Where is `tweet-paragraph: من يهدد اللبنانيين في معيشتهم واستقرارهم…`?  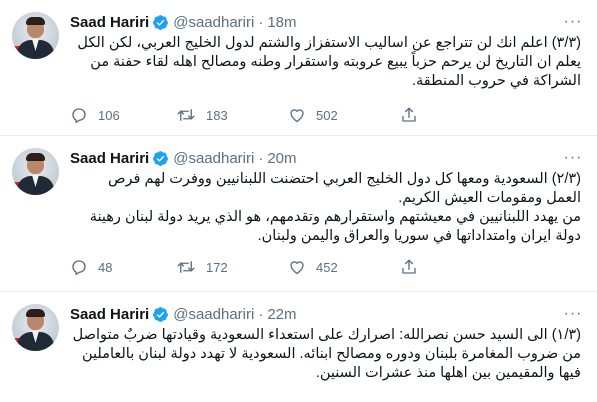 tweet-paragraph: من يهدد اللبنانيين في معيشتهم واستقرارهم… is located at coordinates (335, 226).